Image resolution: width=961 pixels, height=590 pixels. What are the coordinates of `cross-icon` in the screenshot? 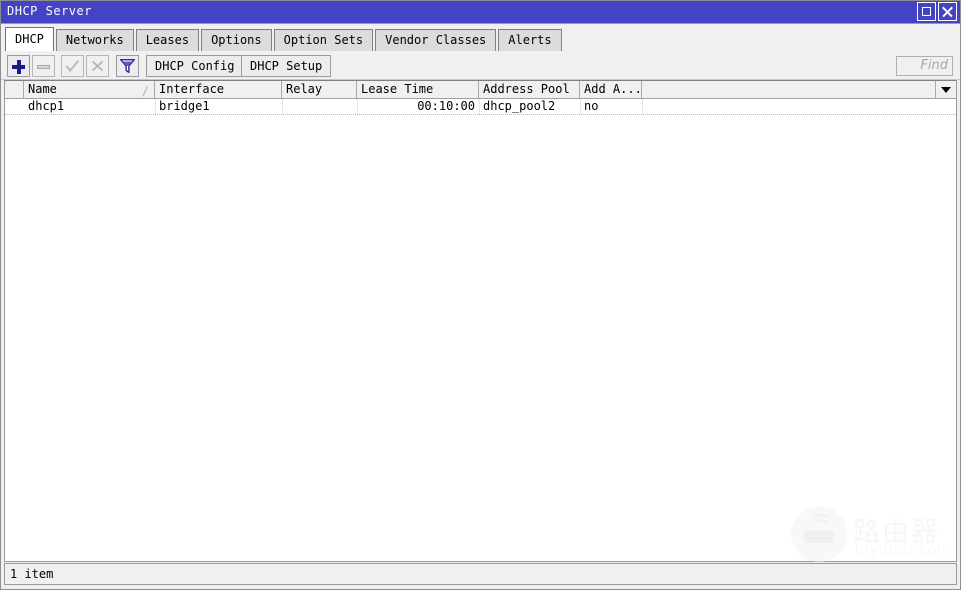 It's located at (97, 66).